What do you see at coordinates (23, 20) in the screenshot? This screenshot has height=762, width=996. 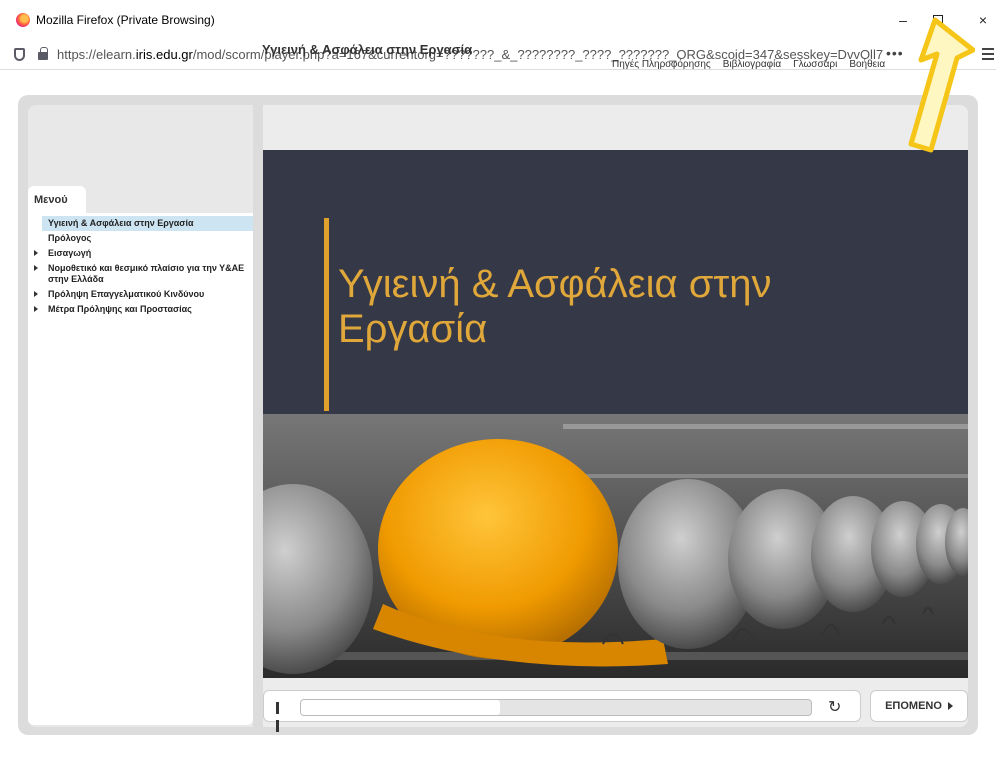 I see `firefox-logo-icon` at bounding box center [23, 20].